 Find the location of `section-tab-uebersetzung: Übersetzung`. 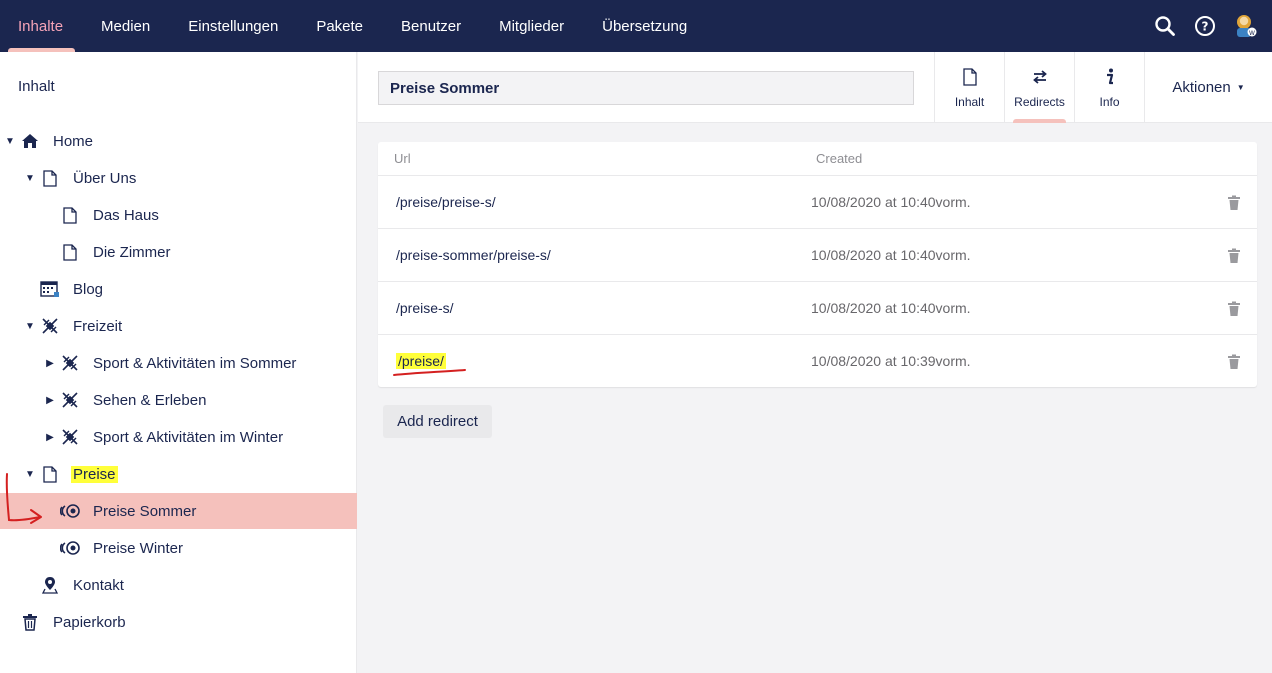

section-tab-uebersetzung: Übersetzung is located at coordinates (645, 26).